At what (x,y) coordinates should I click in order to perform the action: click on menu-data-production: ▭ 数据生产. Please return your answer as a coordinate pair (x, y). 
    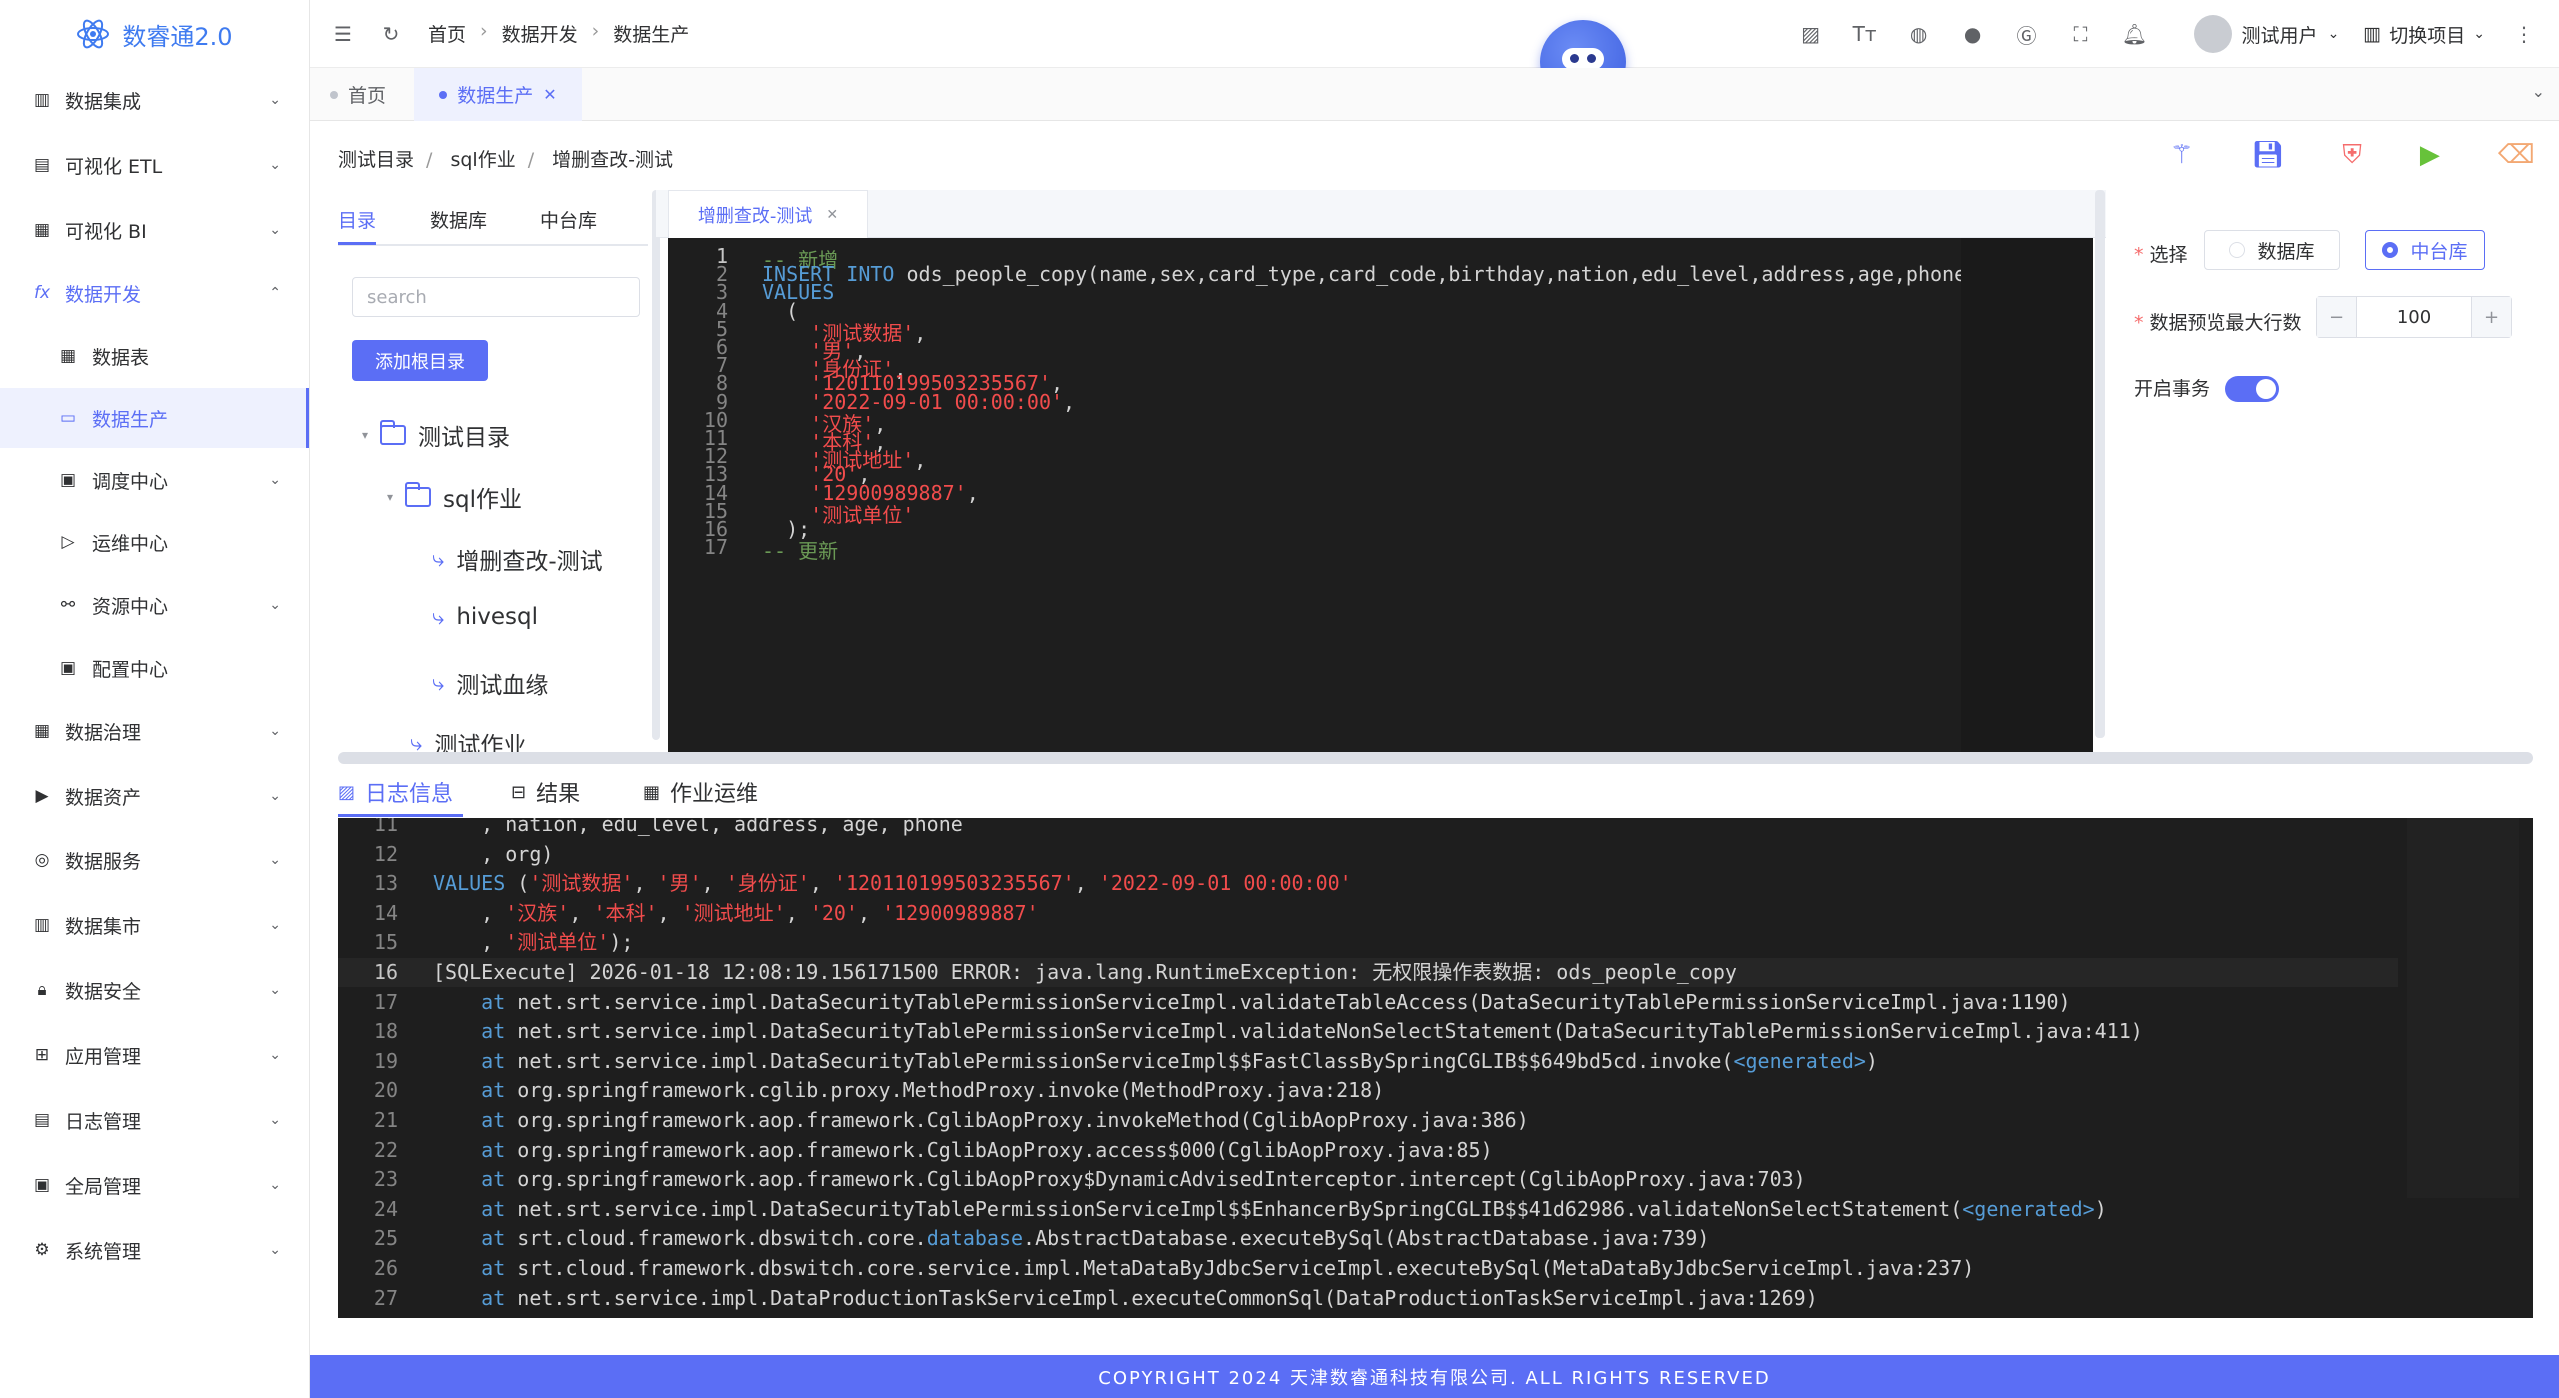
    Looking at the image, I should click on (154, 418).